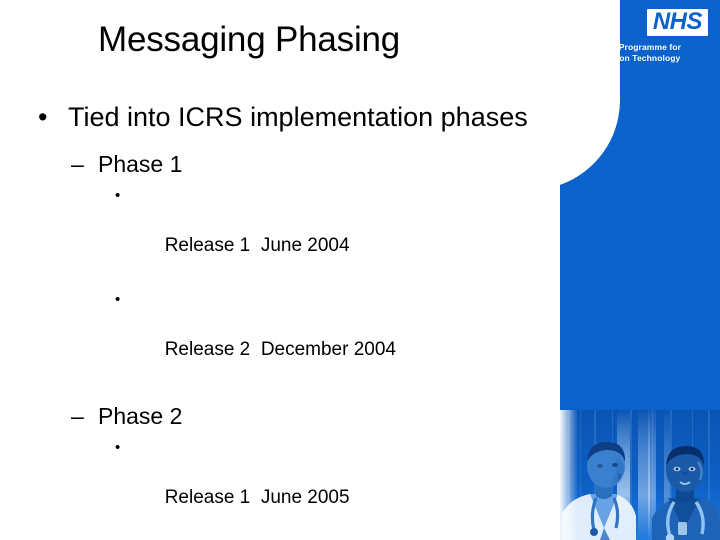  What do you see at coordinates (590, 95) in the screenshot?
I see `panel-curve-decoration` at bounding box center [590, 95].